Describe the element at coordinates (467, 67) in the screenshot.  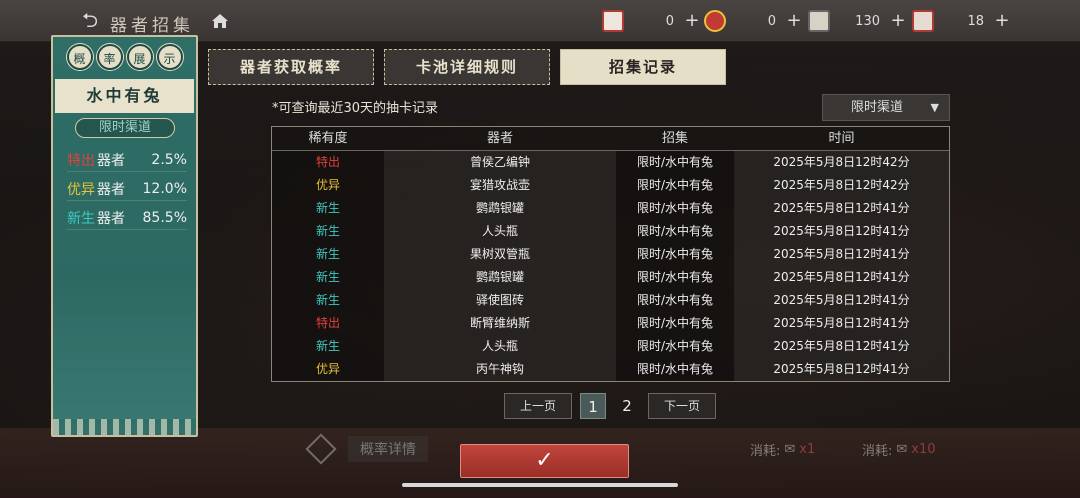
I see `tab-pool-rules: 卡池详细规则` at that location.